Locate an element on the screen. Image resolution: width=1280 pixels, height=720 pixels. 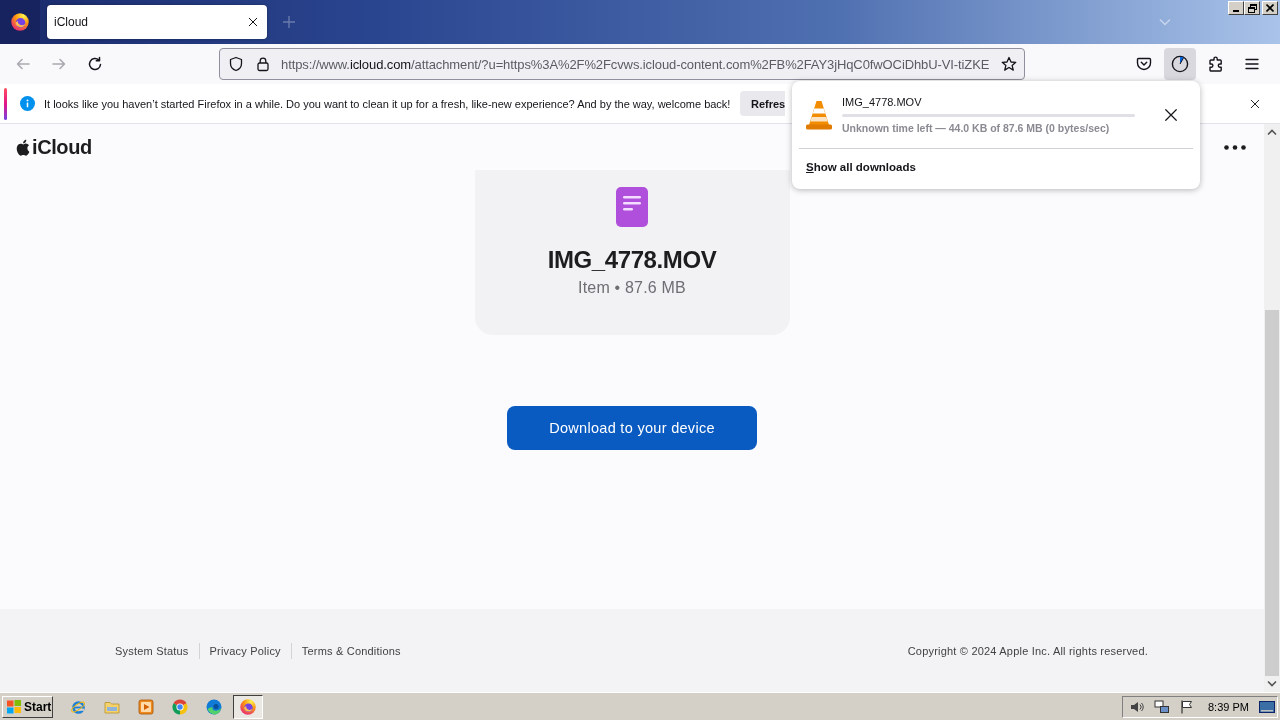
toolbar-button is located at coordinates (1180, 64).